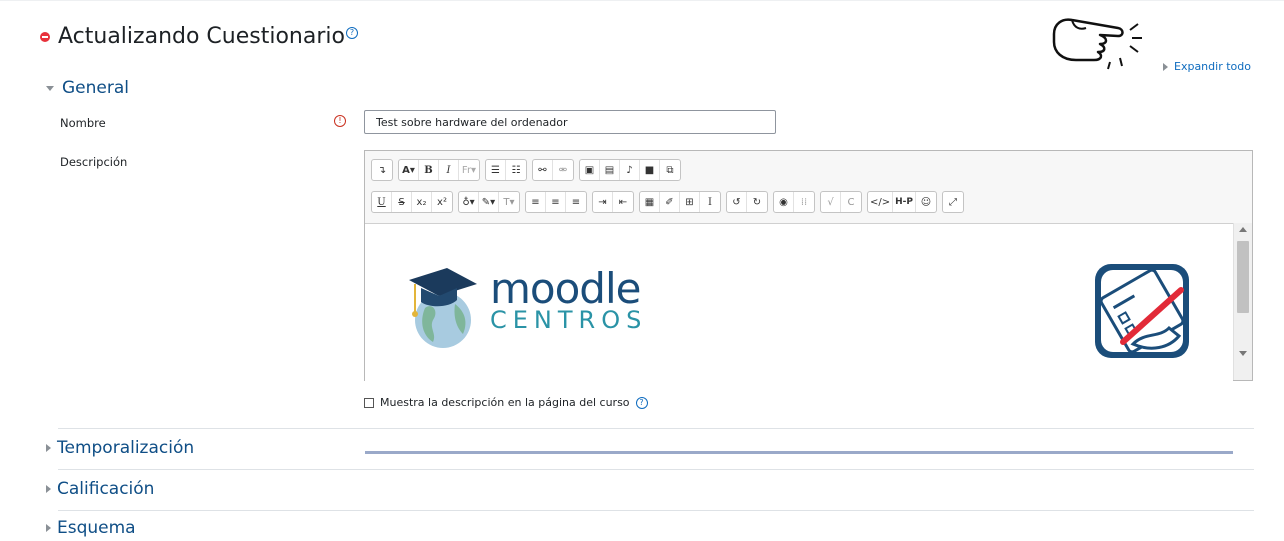  Describe the element at coordinates (603, 202) in the screenshot. I see `indent-icon: ⇥` at that location.